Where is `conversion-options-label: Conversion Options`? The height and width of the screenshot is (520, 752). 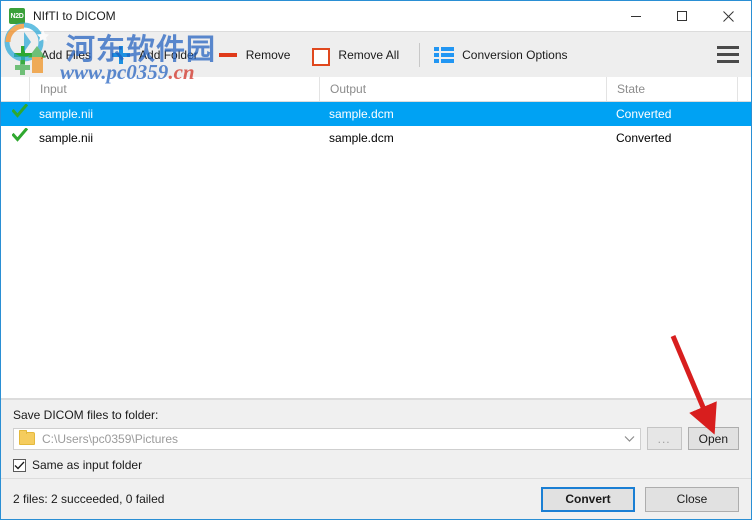
conversion-options-label: Conversion Options is located at coordinates (515, 54).